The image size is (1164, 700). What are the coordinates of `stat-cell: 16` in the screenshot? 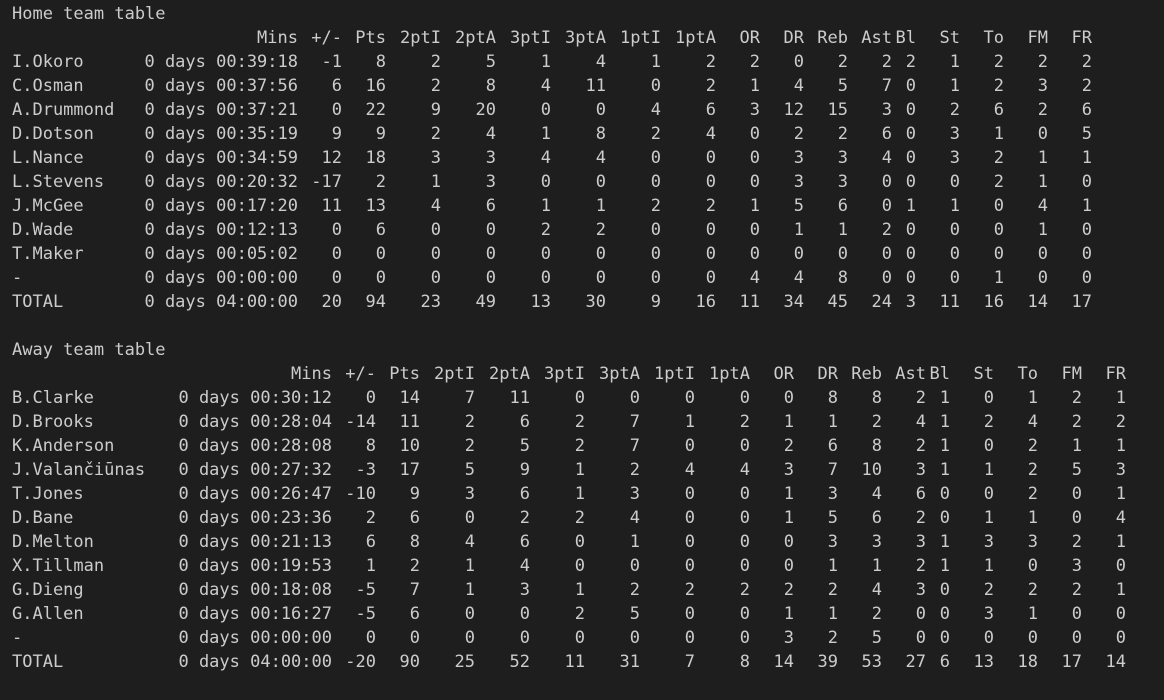 It's located at (993, 302).